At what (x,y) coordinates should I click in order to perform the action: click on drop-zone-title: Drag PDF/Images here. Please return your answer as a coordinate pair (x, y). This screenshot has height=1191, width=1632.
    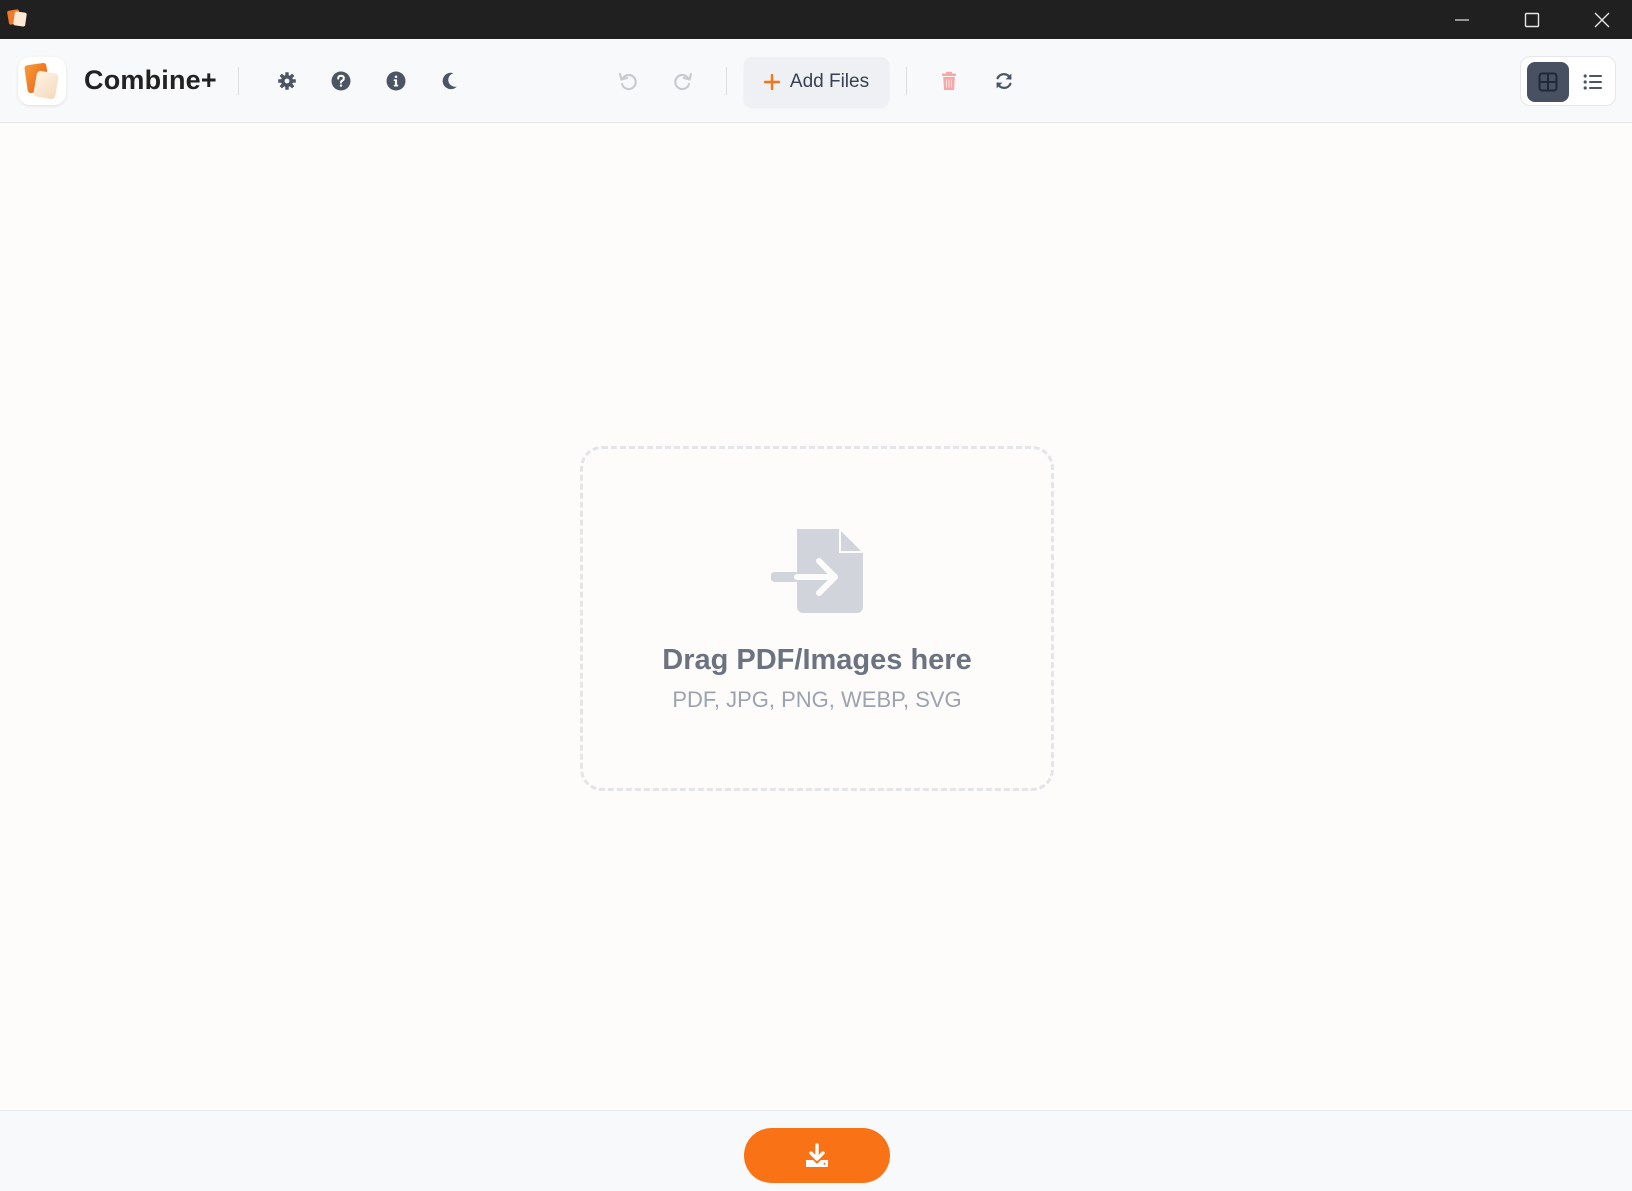
    Looking at the image, I should click on (817, 660).